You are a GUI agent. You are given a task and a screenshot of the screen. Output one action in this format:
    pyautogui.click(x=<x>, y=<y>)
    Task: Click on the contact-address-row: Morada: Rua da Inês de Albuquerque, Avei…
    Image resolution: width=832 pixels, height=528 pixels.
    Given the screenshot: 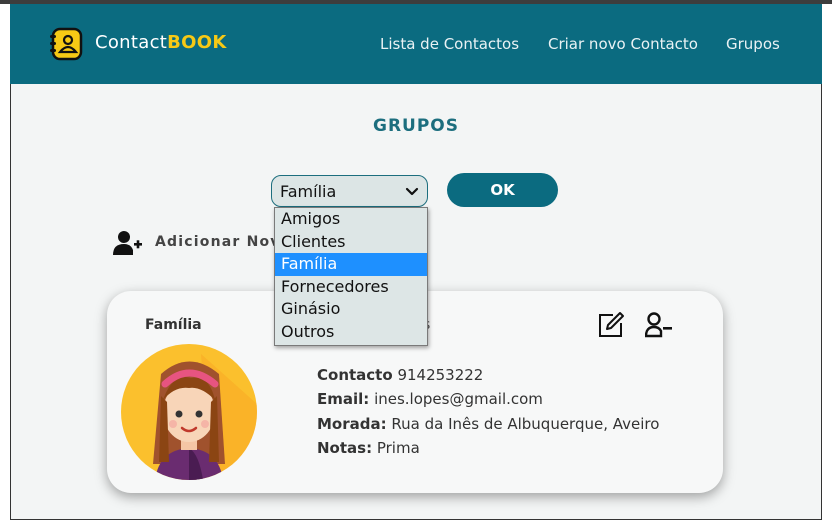 What is the action you would take?
    pyautogui.click(x=488, y=424)
    